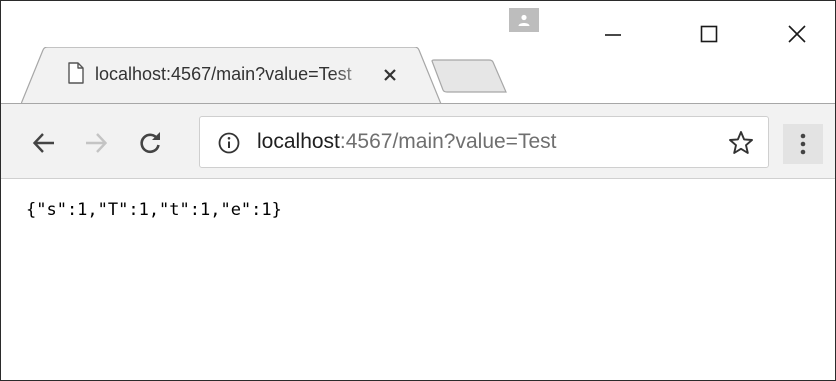  Describe the element at coordinates (298, 141) in the screenshot. I see `url-host: localhost` at that location.